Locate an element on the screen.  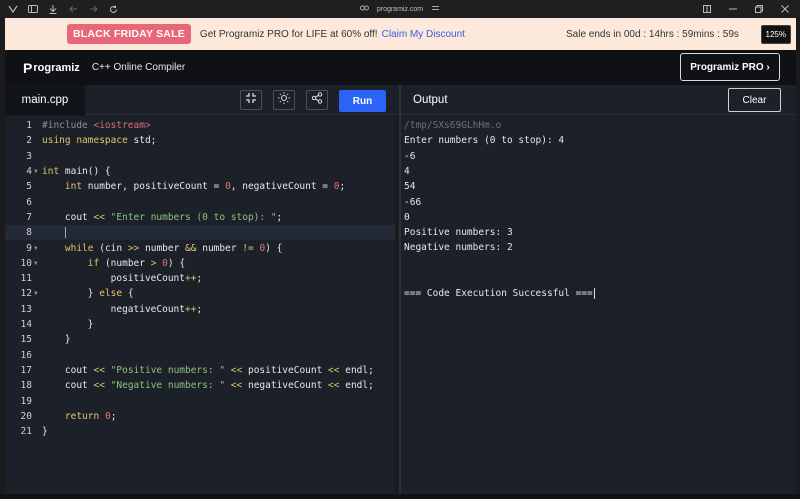
line-number: 12 is located at coordinates (26, 294).